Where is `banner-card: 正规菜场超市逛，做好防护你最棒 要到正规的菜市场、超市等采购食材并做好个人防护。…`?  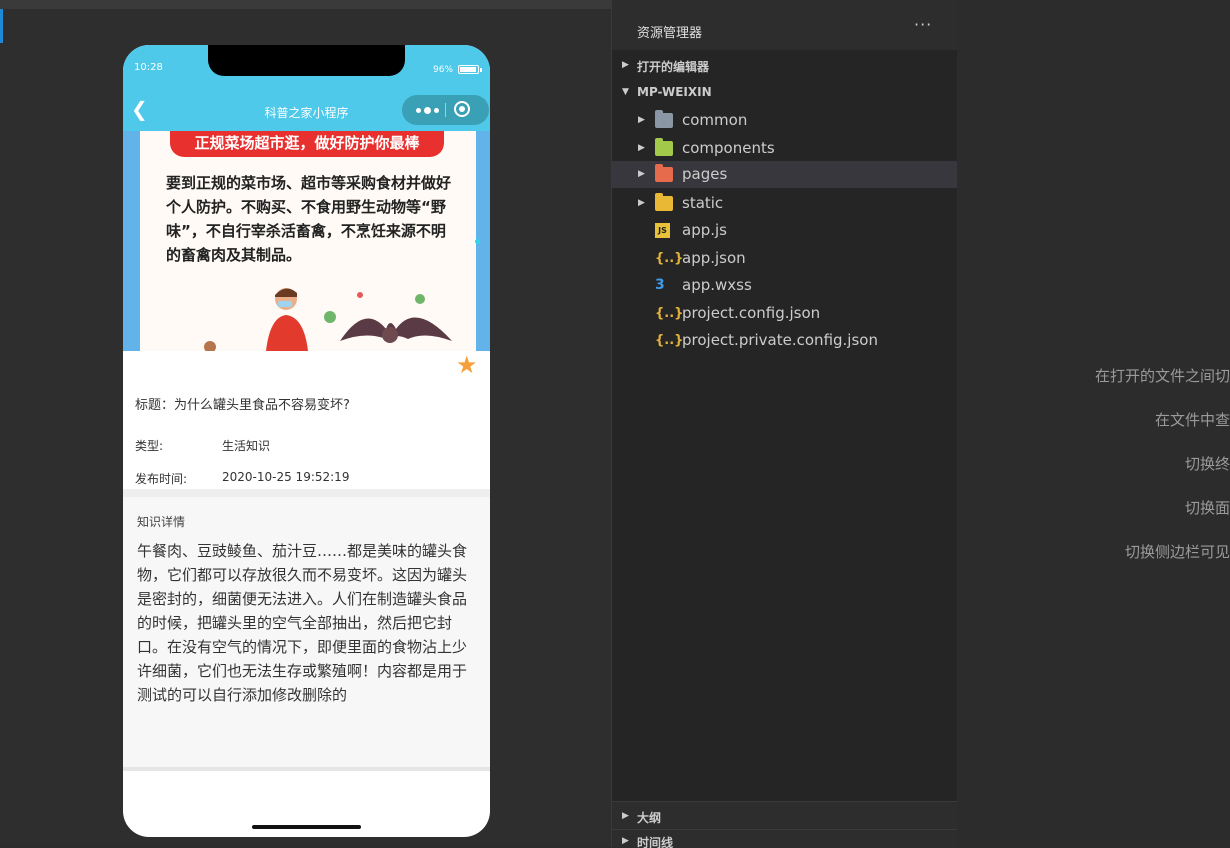 banner-card: 正规菜场超市逛，做好防护你最棒 要到正规的菜市场、超市等采购食材并做好个人防护。… is located at coordinates (308, 241).